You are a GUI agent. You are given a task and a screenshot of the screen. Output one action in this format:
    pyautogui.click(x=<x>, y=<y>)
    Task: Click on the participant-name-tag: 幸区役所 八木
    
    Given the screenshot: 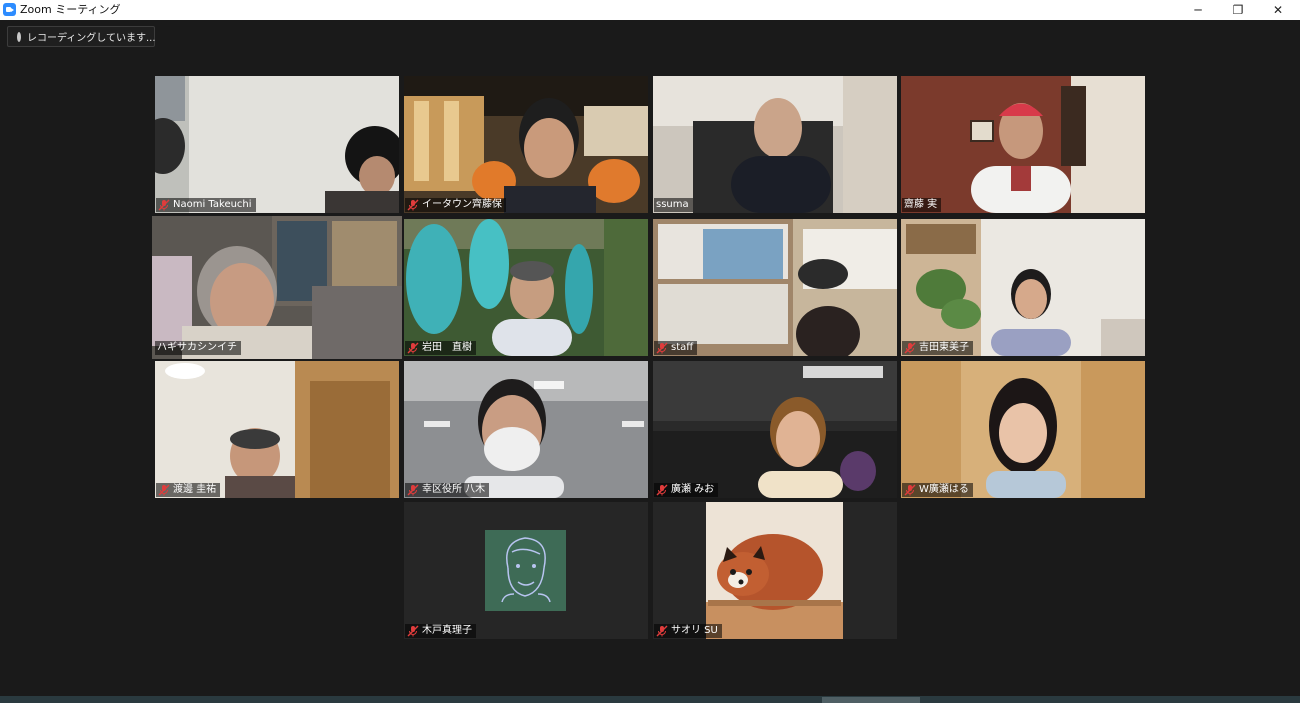 What is the action you would take?
    pyautogui.click(x=447, y=490)
    